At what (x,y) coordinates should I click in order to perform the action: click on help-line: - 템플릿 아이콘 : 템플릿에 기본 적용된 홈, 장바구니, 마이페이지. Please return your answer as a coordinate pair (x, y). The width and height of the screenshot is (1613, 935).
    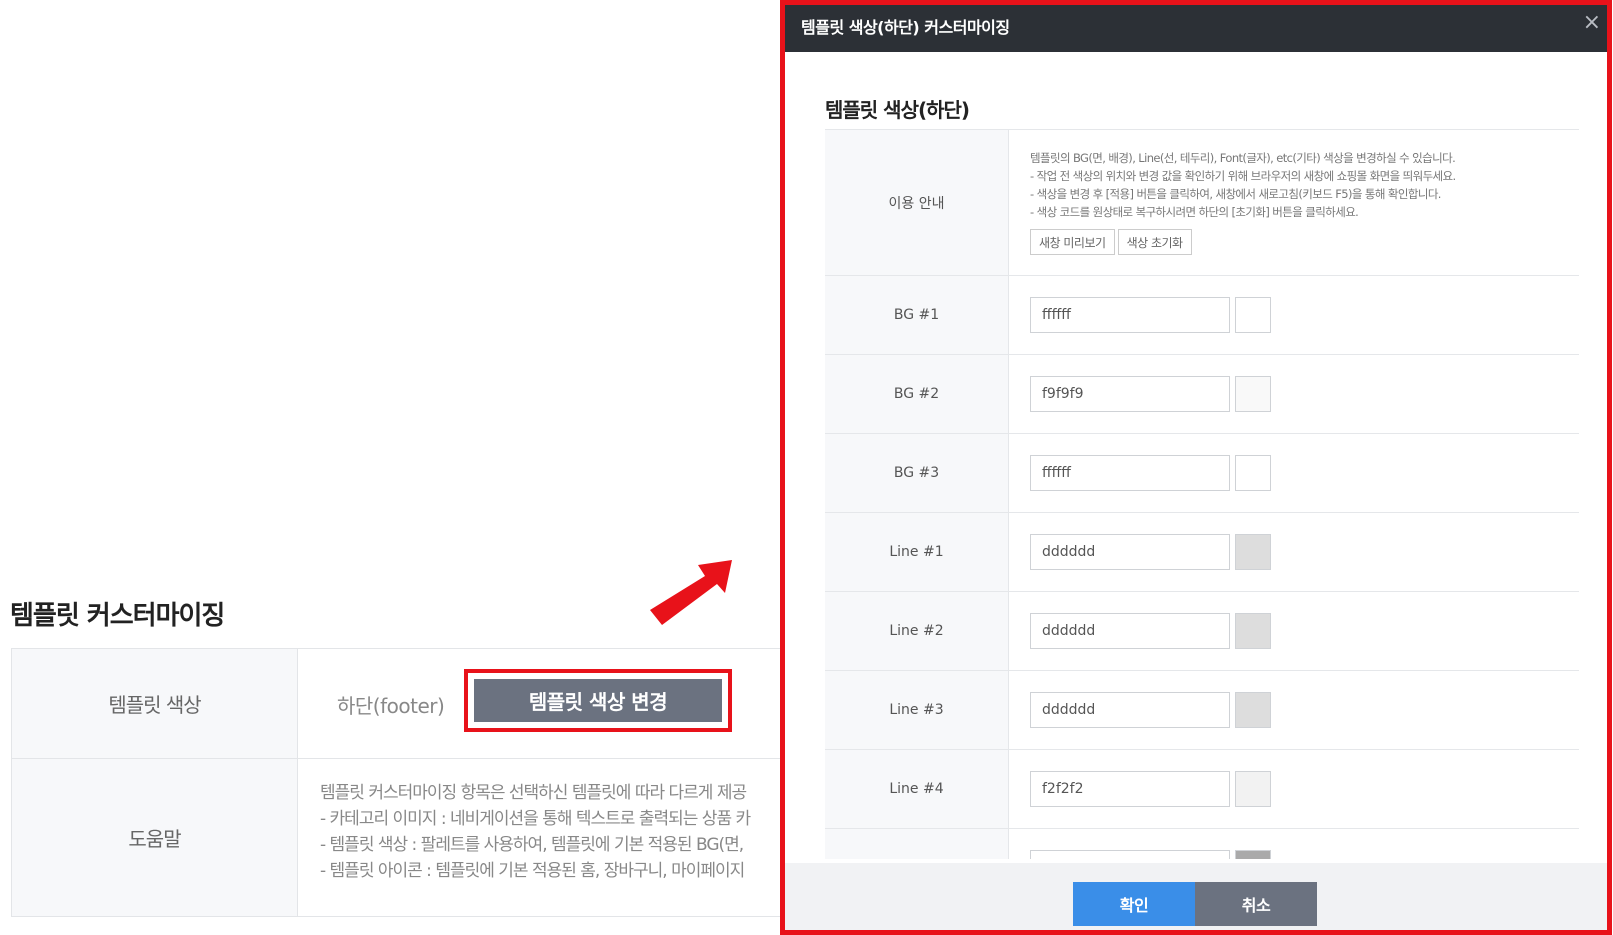
    Looking at the image, I should click on (532, 871).